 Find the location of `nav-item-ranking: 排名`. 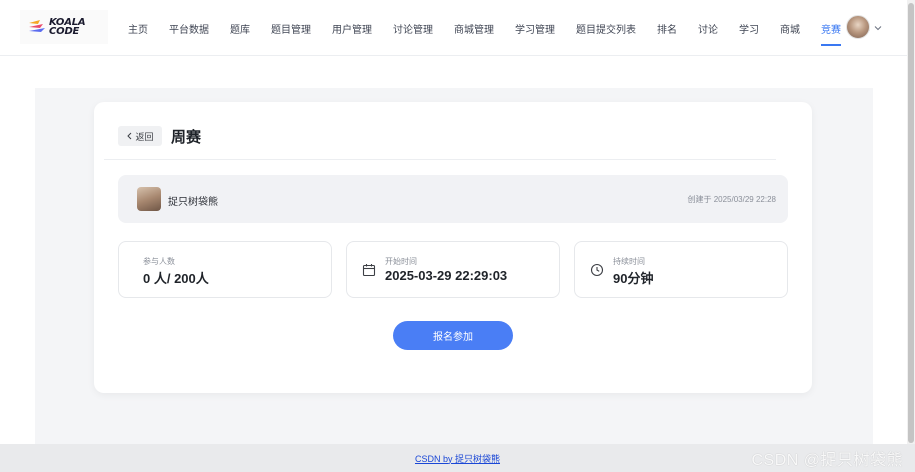

nav-item-ranking: 排名 is located at coordinates (667, 28).